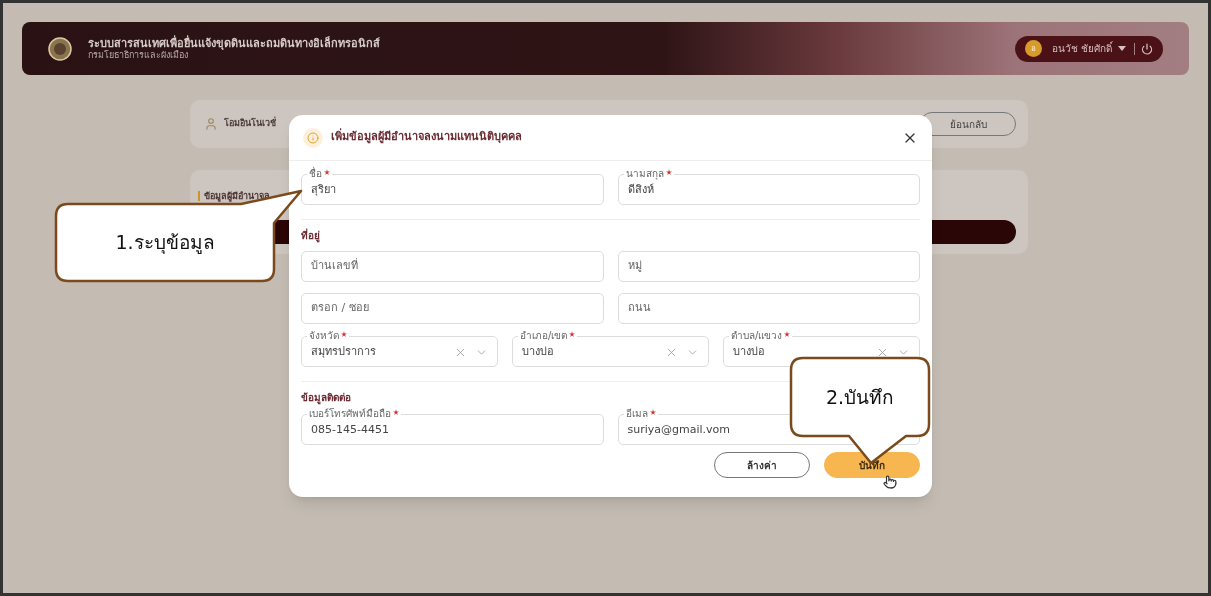 The height and width of the screenshot is (596, 1211). Describe the element at coordinates (328, 336) in the screenshot. I see `field-label: จังหวัด` at that location.